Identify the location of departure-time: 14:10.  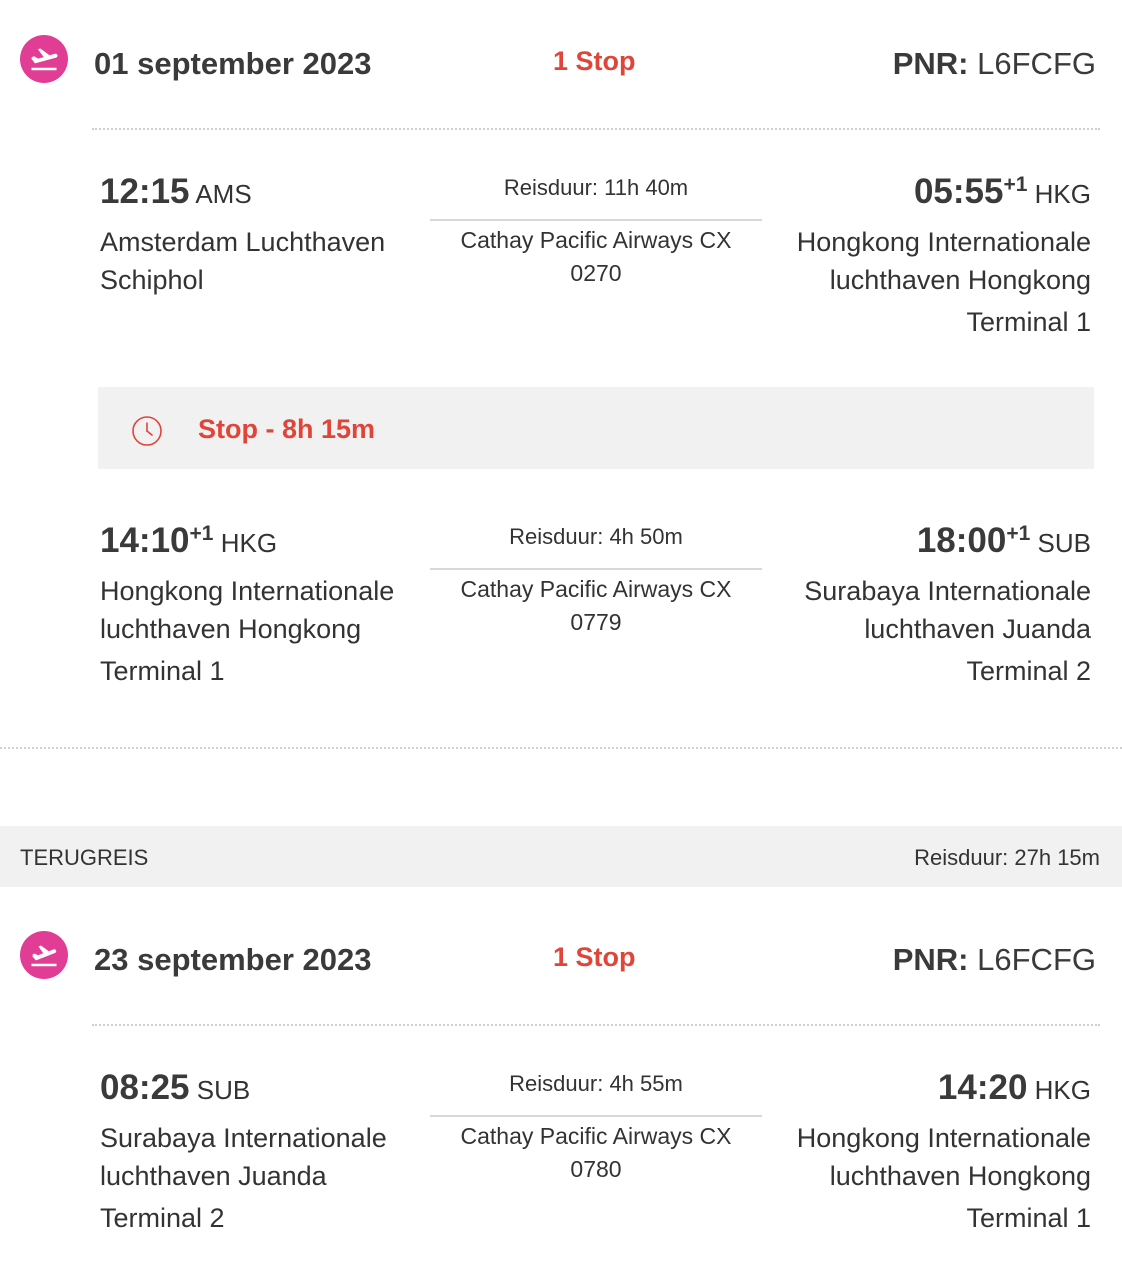
(145, 540).